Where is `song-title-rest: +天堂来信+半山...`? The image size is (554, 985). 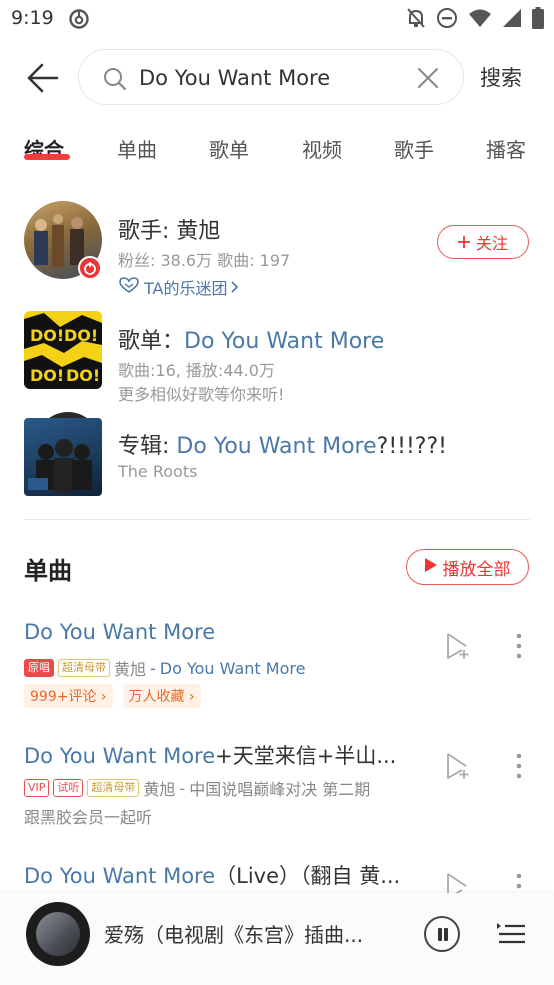 song-title-rest: +天堂来信+半山... is located at coordinates (306, 756).